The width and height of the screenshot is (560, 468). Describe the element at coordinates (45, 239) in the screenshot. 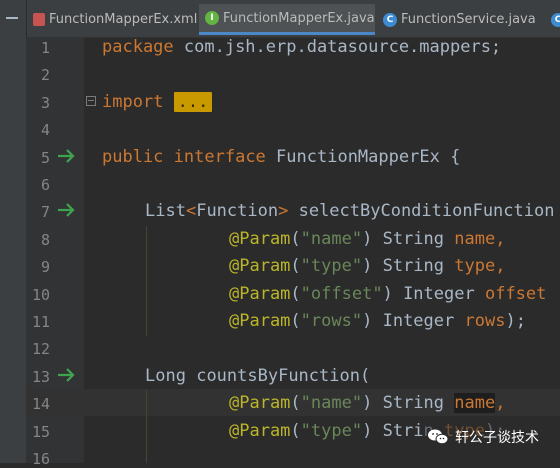

I see `line-number: 8` at that location.